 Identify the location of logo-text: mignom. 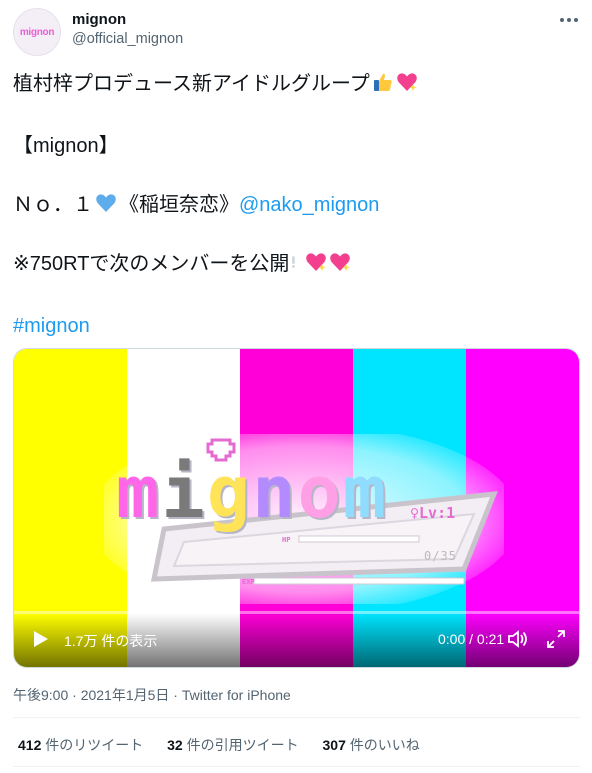
(252, 492).